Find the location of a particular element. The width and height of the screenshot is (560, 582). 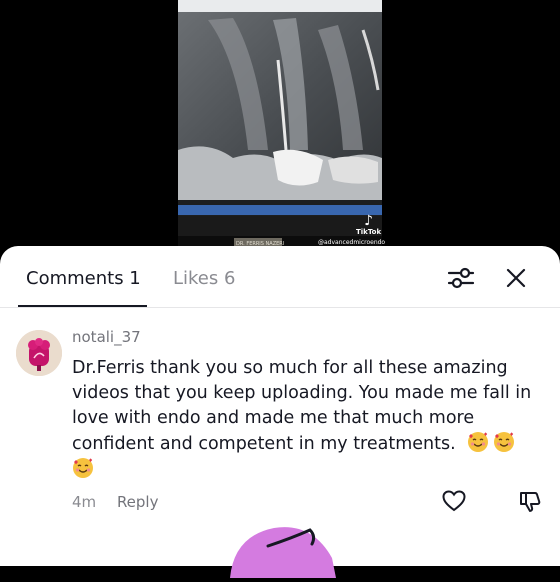

close-button is located at coordinates (516, 278).